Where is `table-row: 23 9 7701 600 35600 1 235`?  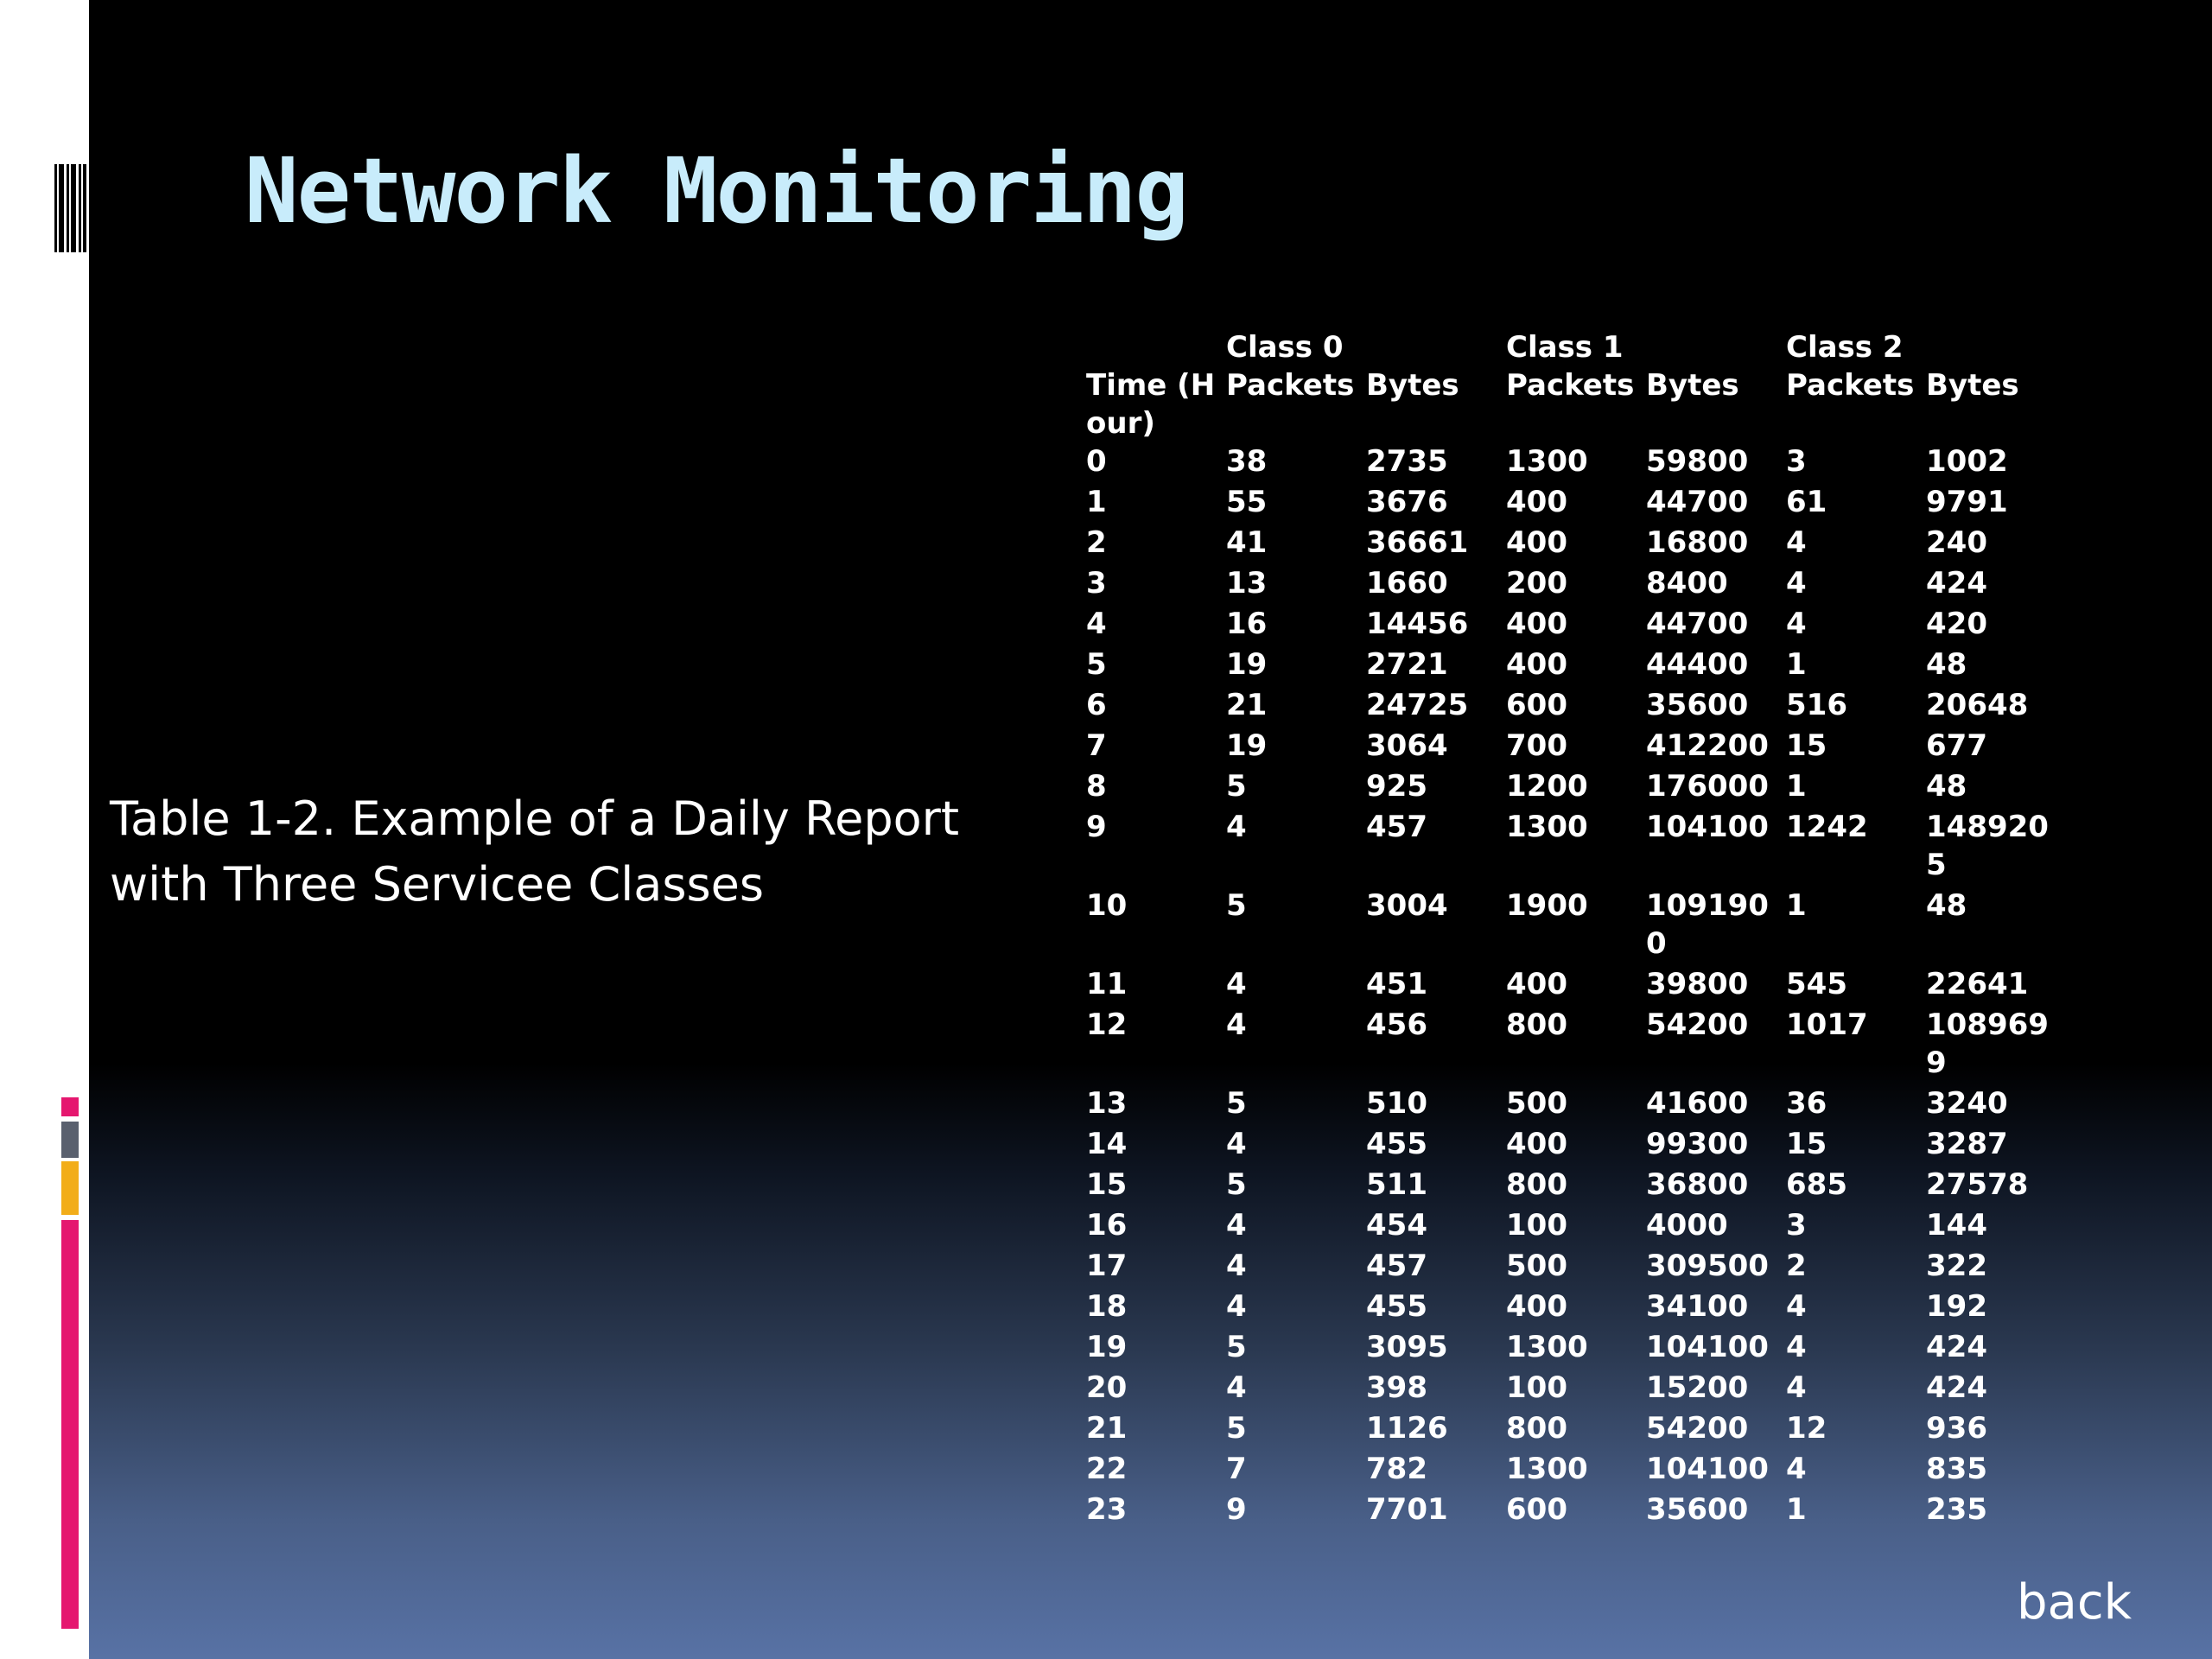 table-row: 23 9 7701 600 35600 1 235 is located at coordinates (1570, 1511).